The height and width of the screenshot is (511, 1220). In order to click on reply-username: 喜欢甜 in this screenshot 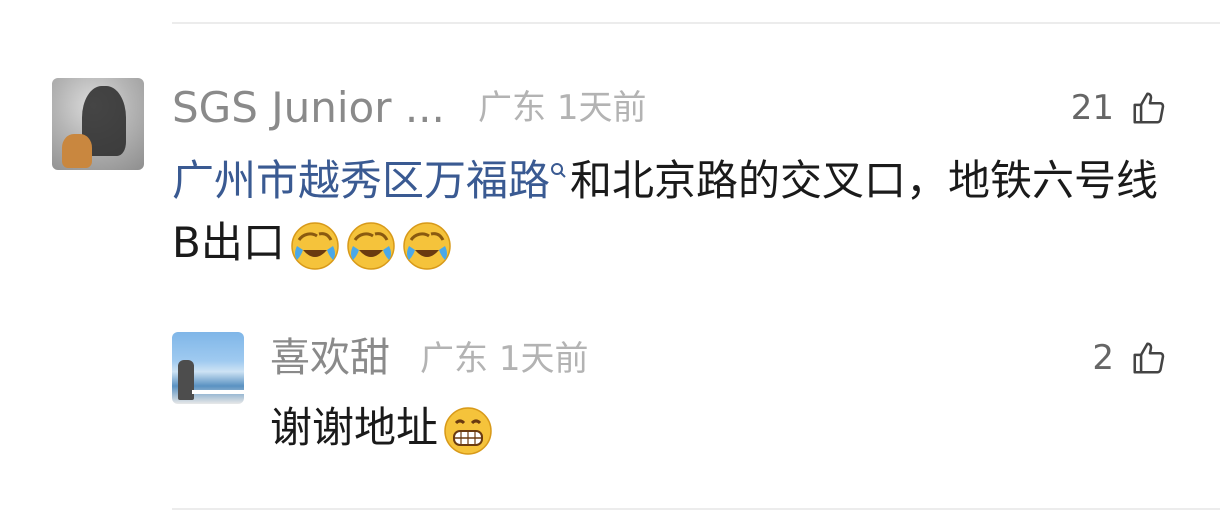, I will do `click(330, 358)`.